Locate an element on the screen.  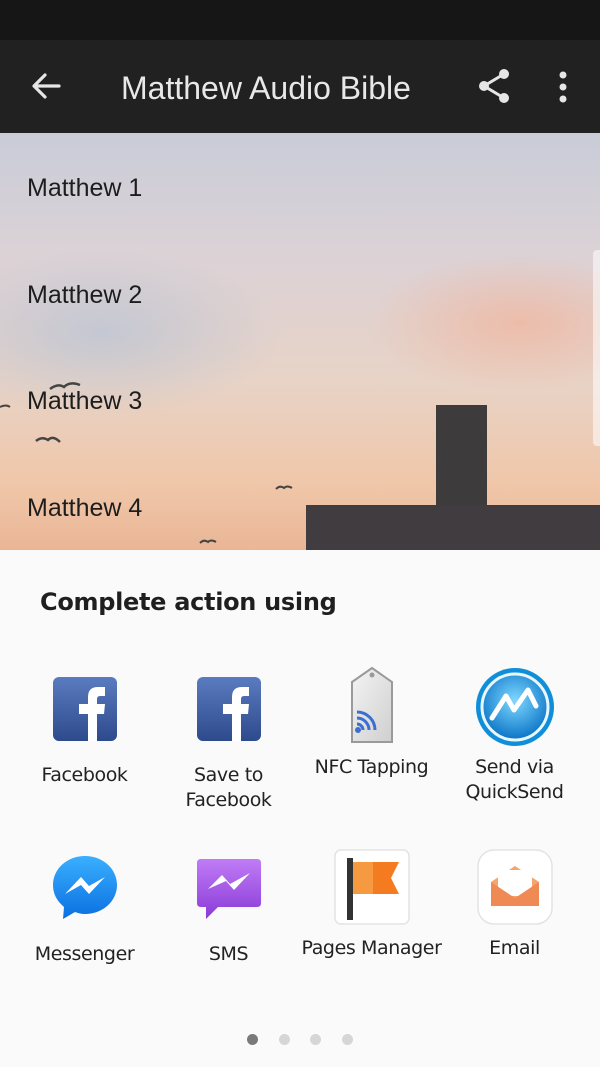
page-title: Matthew Audio Bible is located at coordinates (266, 88).